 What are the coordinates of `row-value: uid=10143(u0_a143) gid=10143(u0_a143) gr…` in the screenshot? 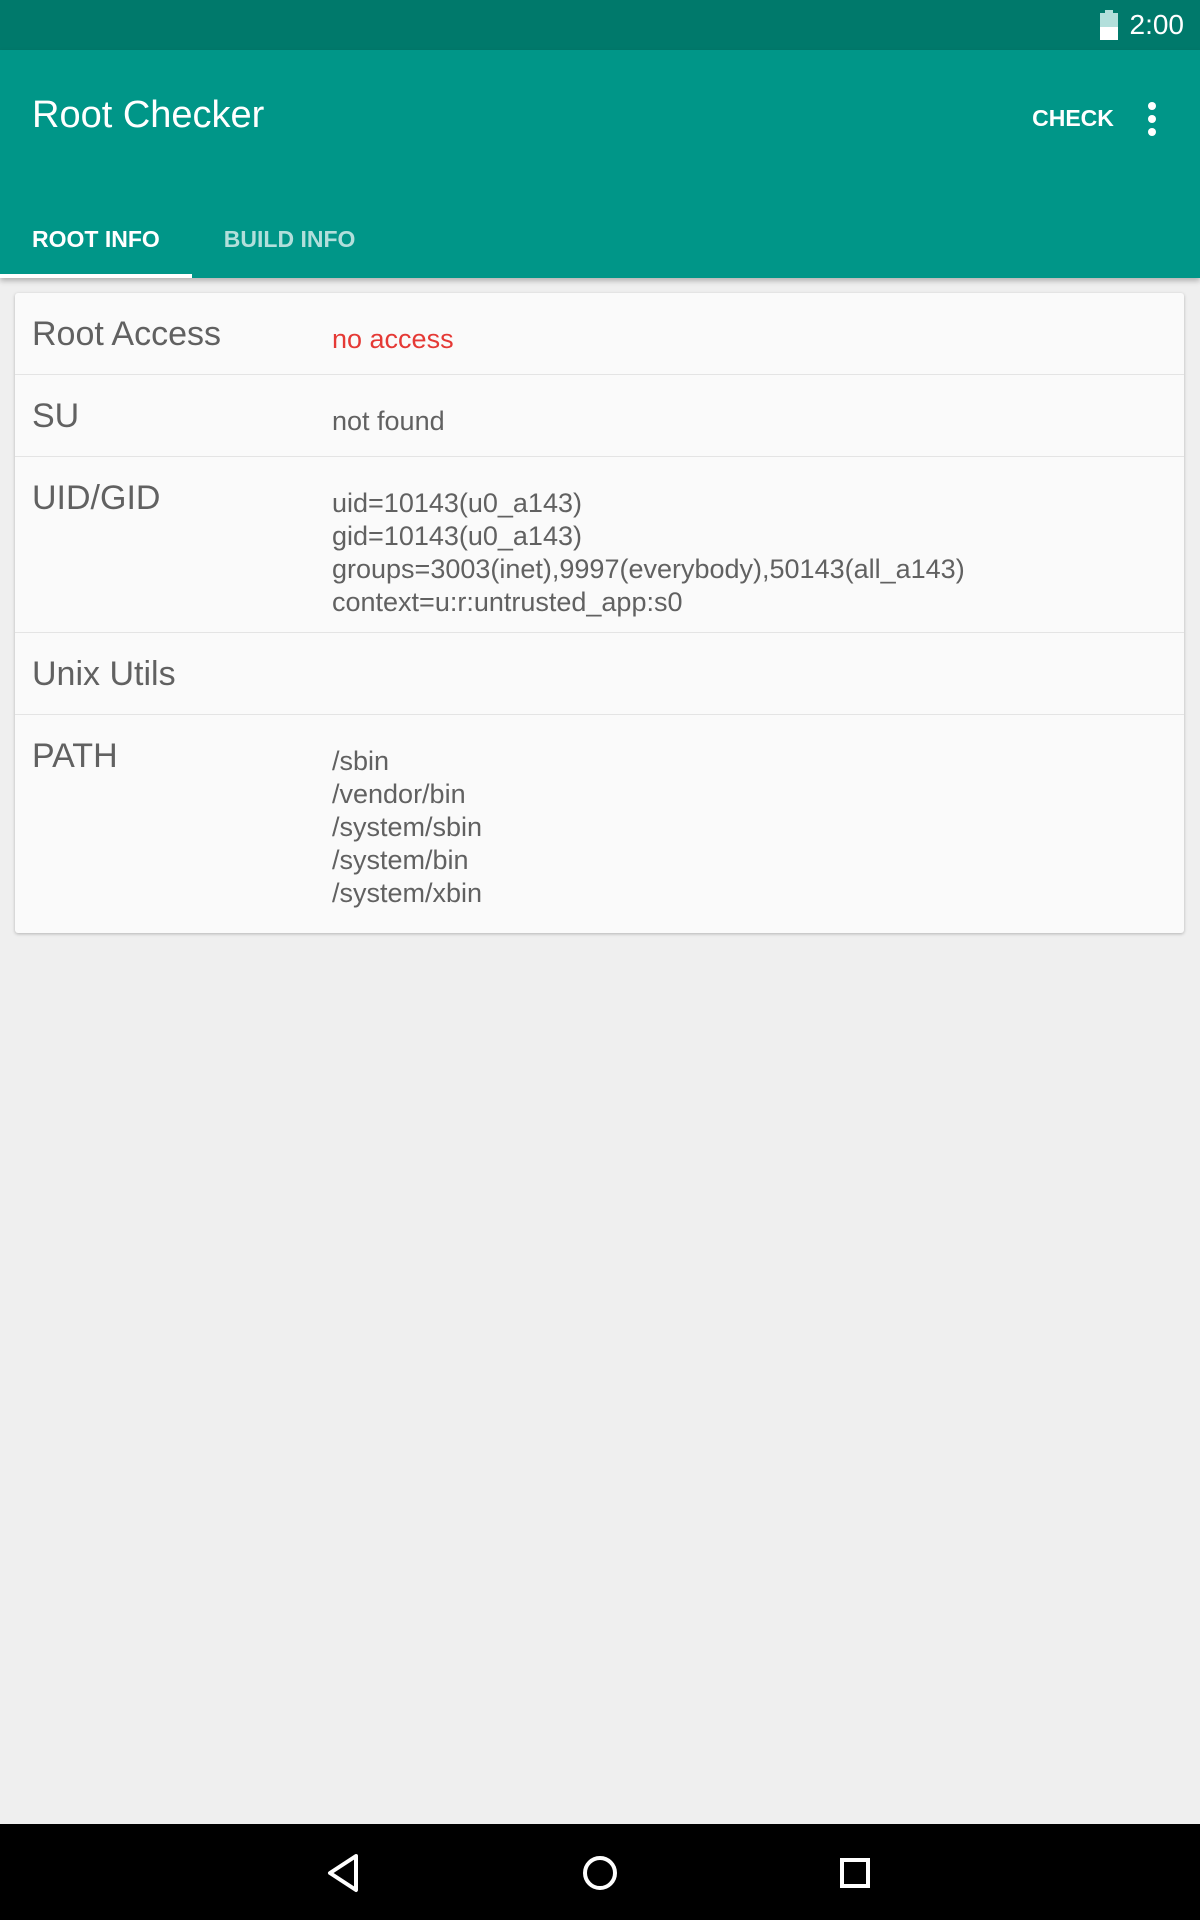 It's located at (648, 553).